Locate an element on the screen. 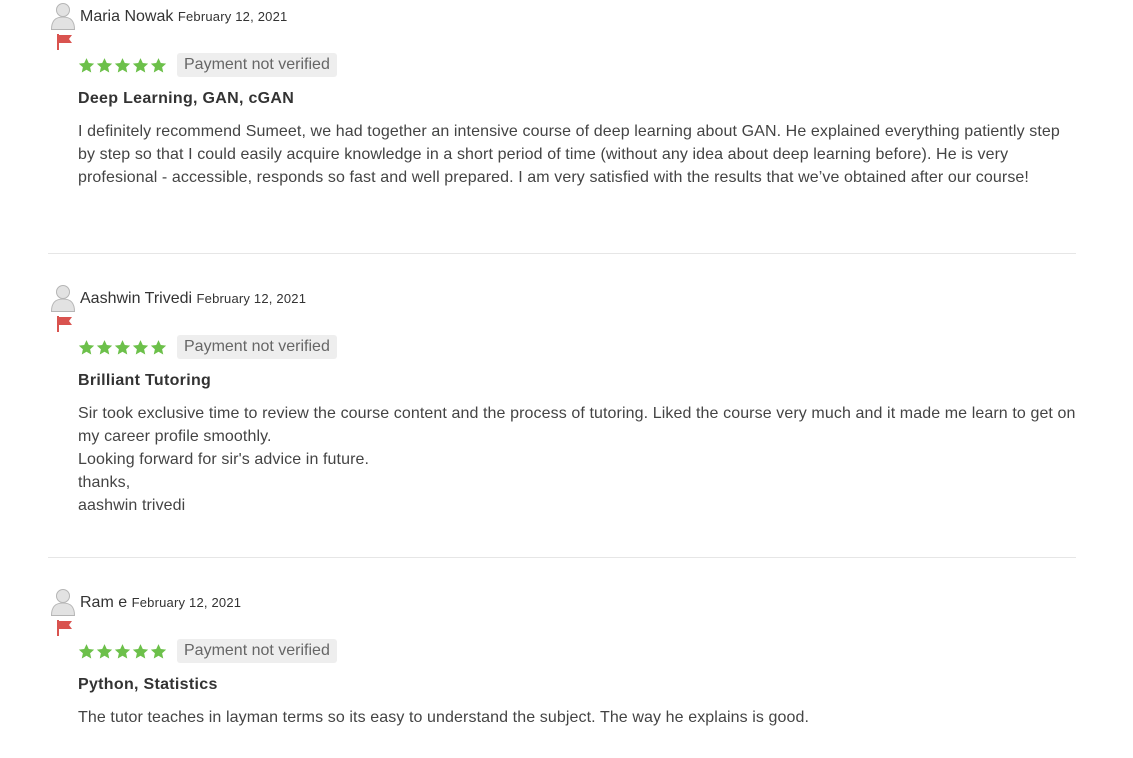 Image resolution: width=1133 pixels, height=758 pixels. reviewer-line: Ram e February 12, 2021 is located at coordinates (160, 603).